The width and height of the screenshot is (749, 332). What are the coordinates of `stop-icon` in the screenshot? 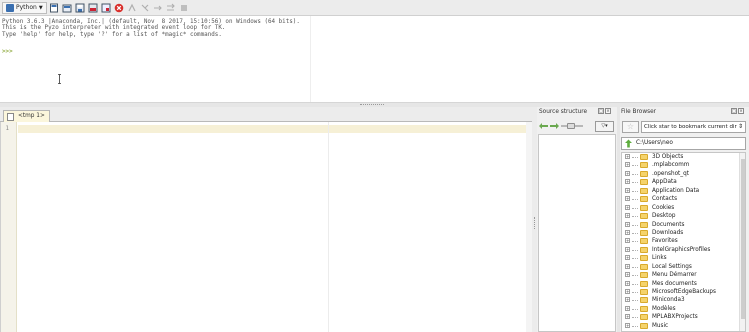 It's located at (119, 7).